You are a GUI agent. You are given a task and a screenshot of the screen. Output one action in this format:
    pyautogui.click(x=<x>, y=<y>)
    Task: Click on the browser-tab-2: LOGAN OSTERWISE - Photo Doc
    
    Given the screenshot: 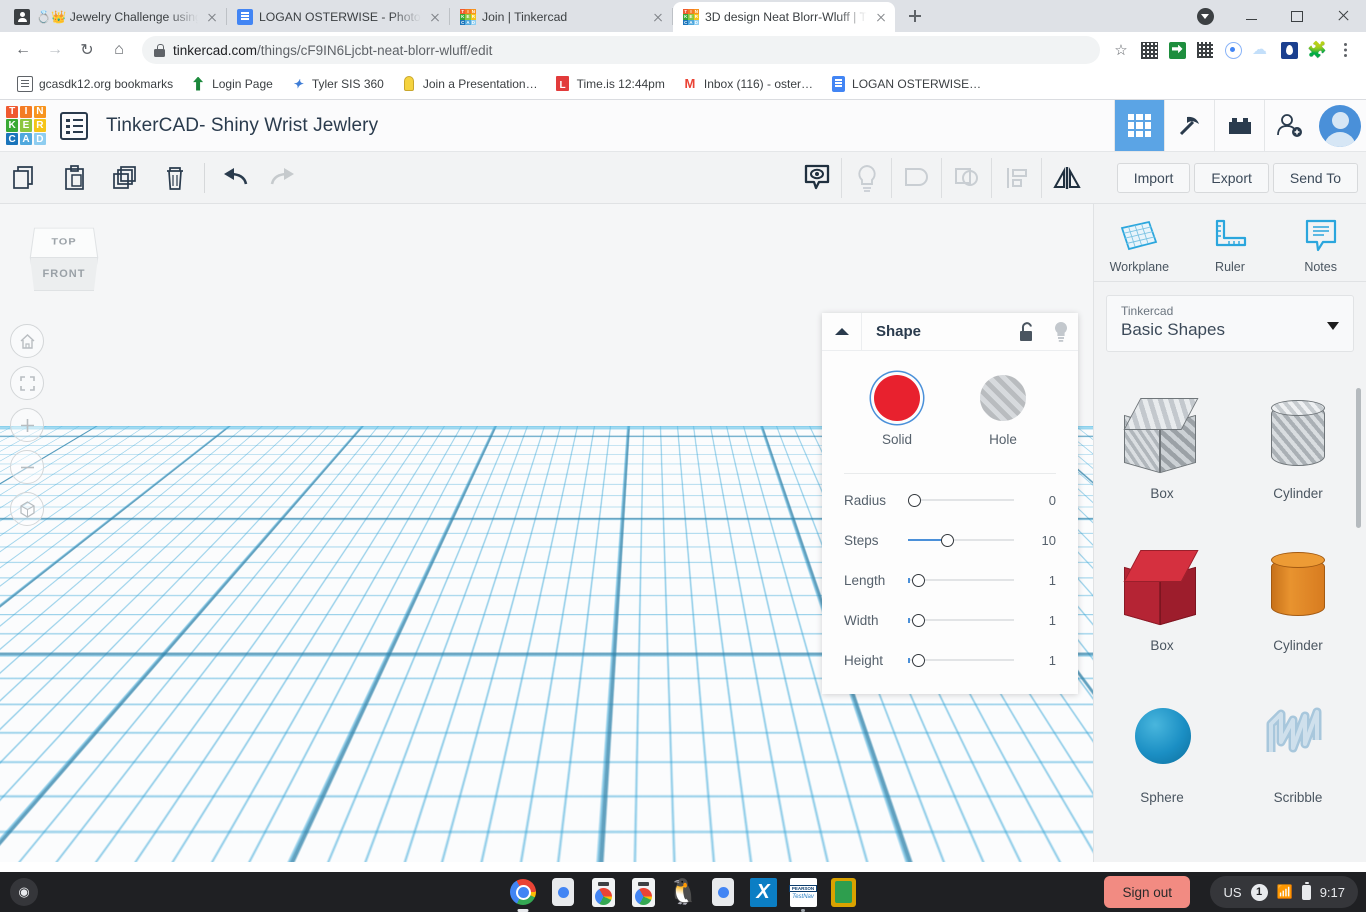 What is the action you would take?
    pyautogui.click(x=338, y=17)
    